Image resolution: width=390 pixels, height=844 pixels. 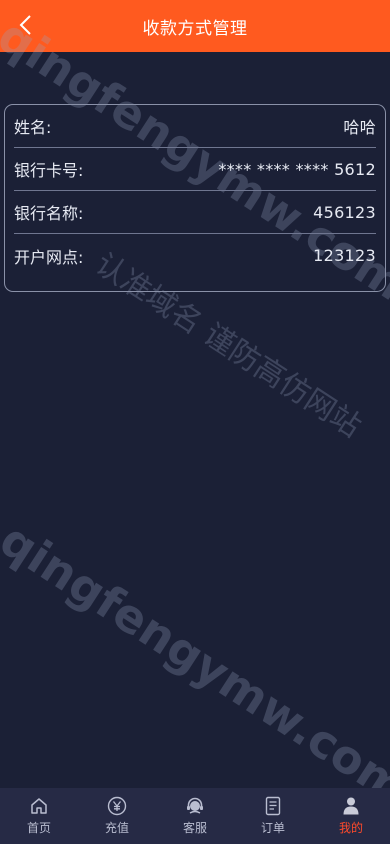 I want to click on bank-name-label: 银行名称:, so click(x=49, y=213).